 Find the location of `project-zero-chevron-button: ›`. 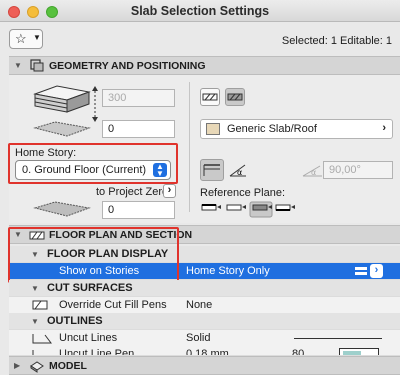

project-zero-chevron-button: › is located at coordinates (169, 191).